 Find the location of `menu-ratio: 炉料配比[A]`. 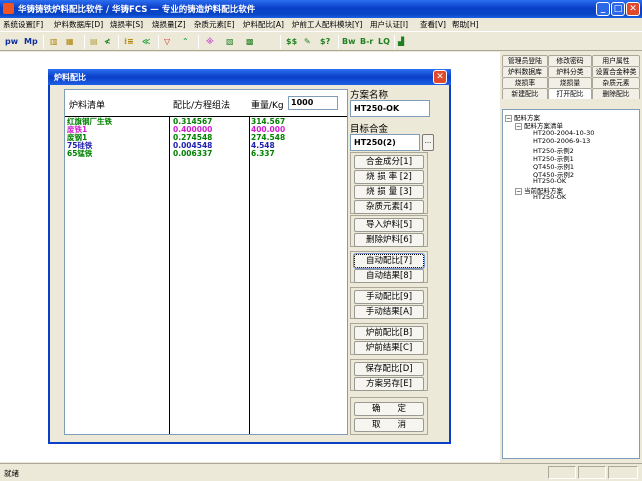

menu-ratio: 炉料配比[A] is located at coordinates (263, 24).